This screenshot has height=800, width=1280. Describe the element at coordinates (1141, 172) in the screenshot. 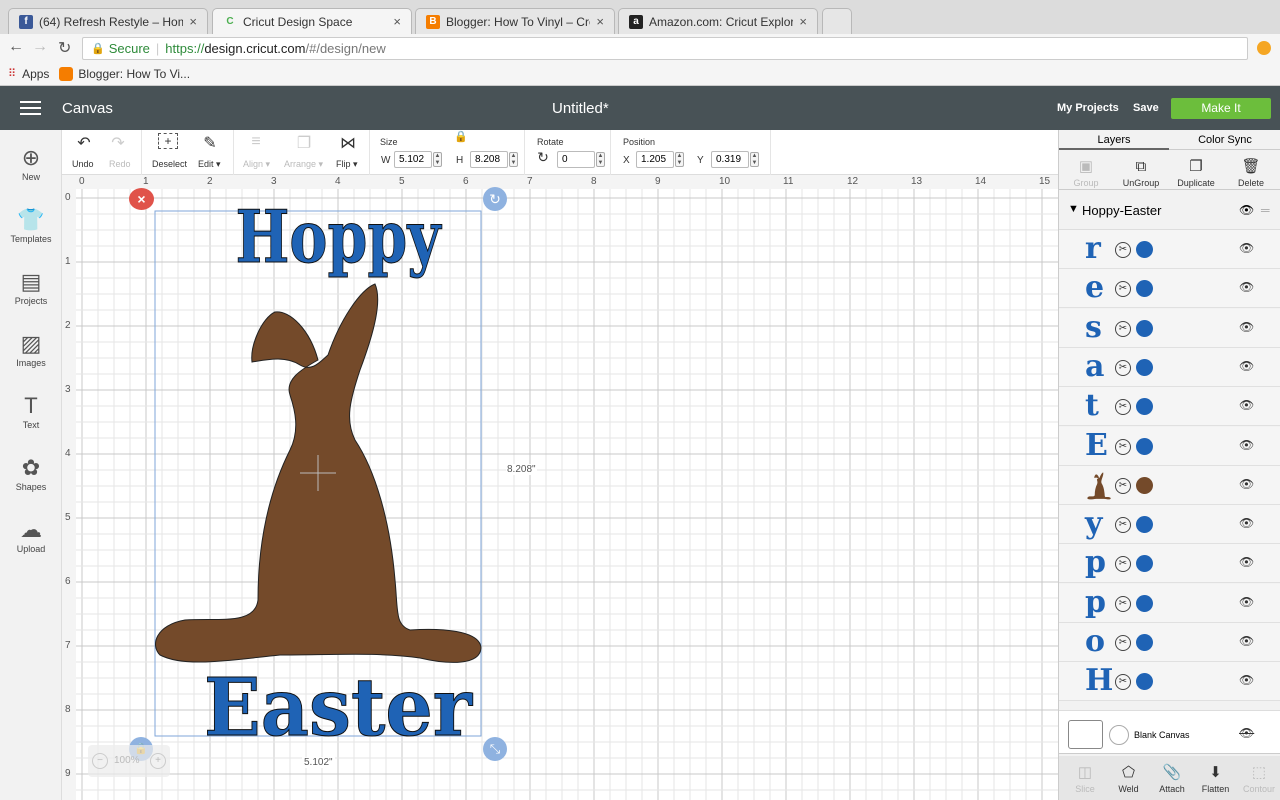

I see `ungroup-button: ⧉ UnGroup` at that location.